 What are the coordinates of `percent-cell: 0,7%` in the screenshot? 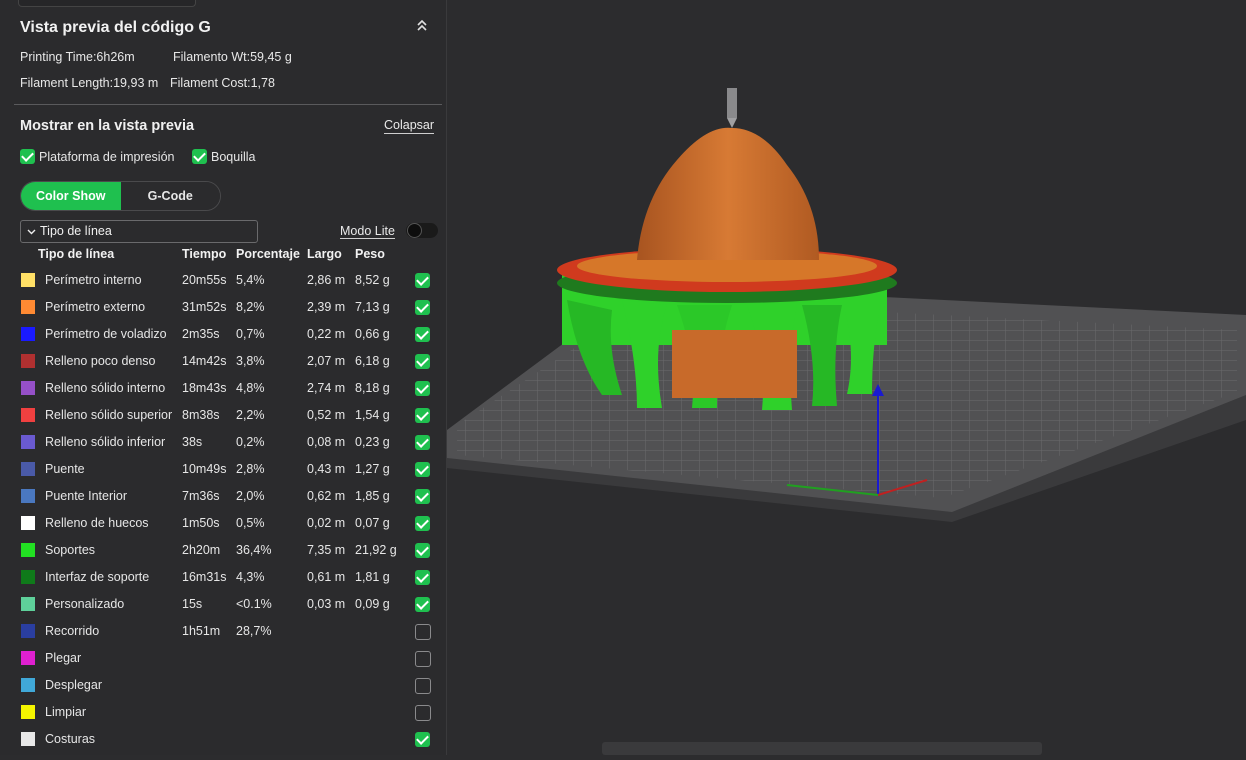 It's located at (250, 334).